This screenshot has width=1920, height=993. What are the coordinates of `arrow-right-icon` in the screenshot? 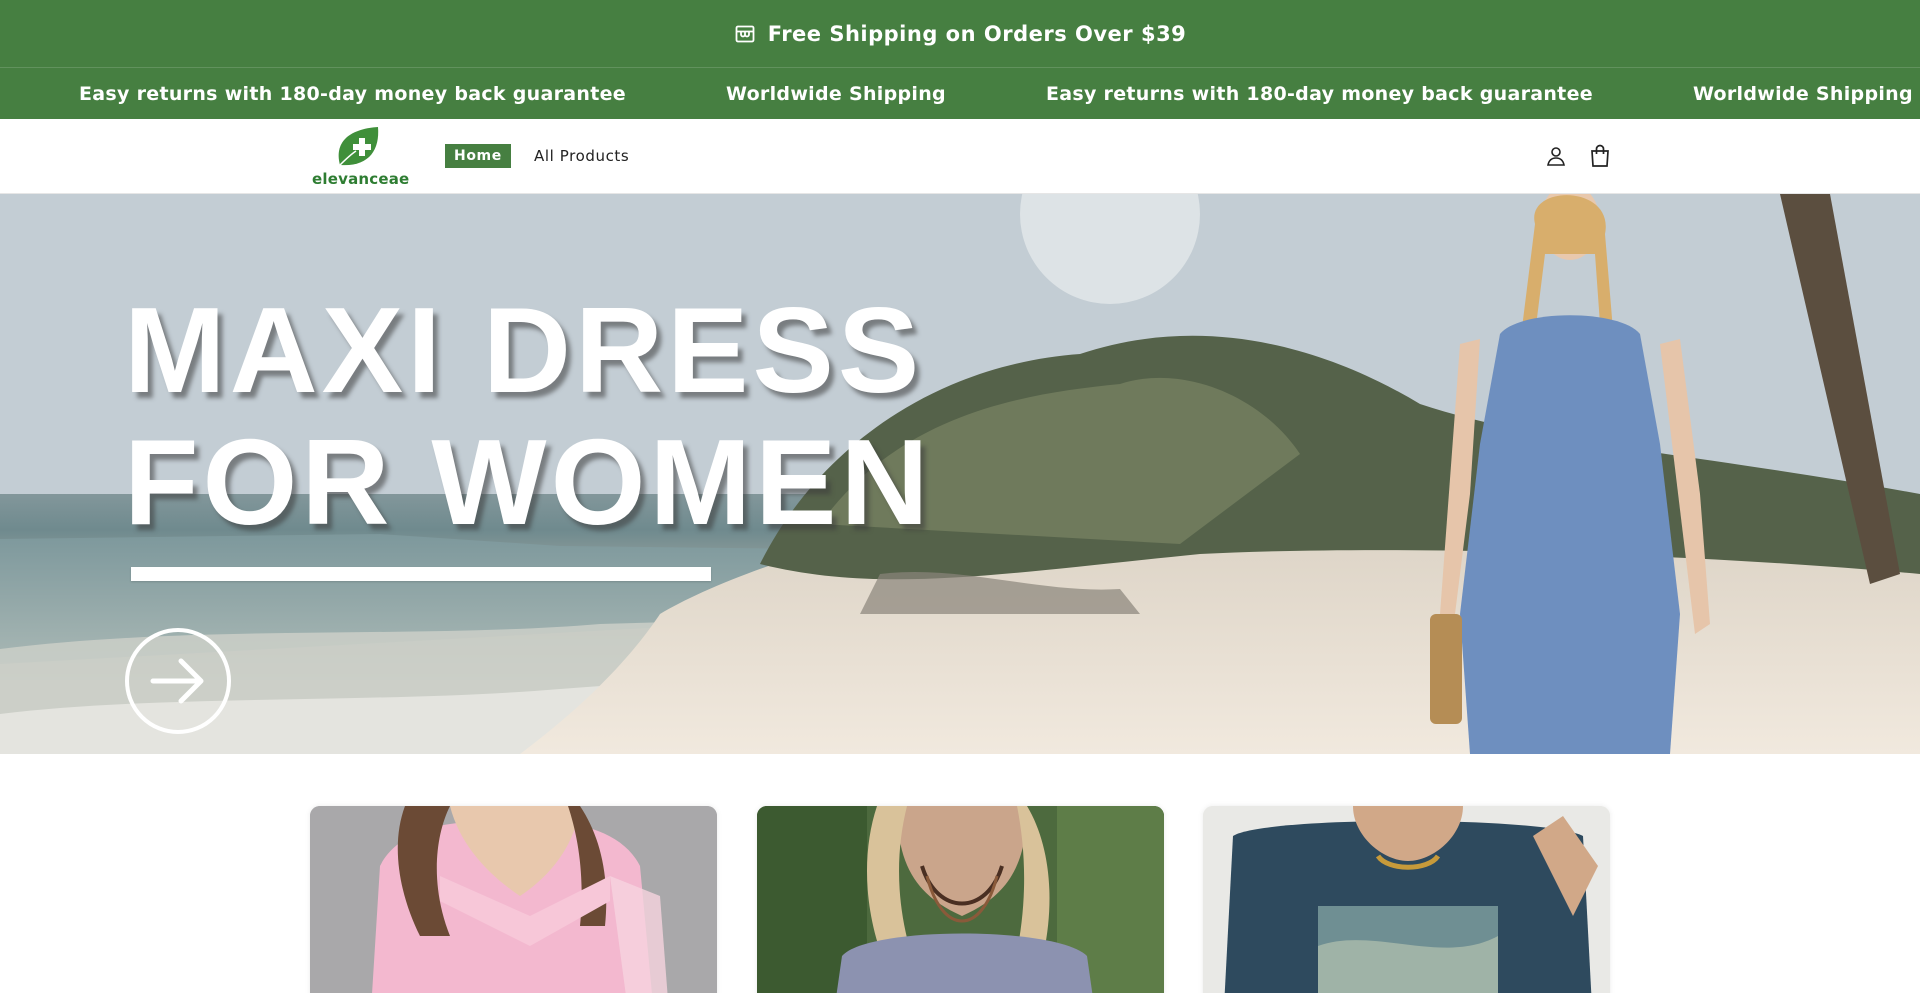 It's located at (178, 681).